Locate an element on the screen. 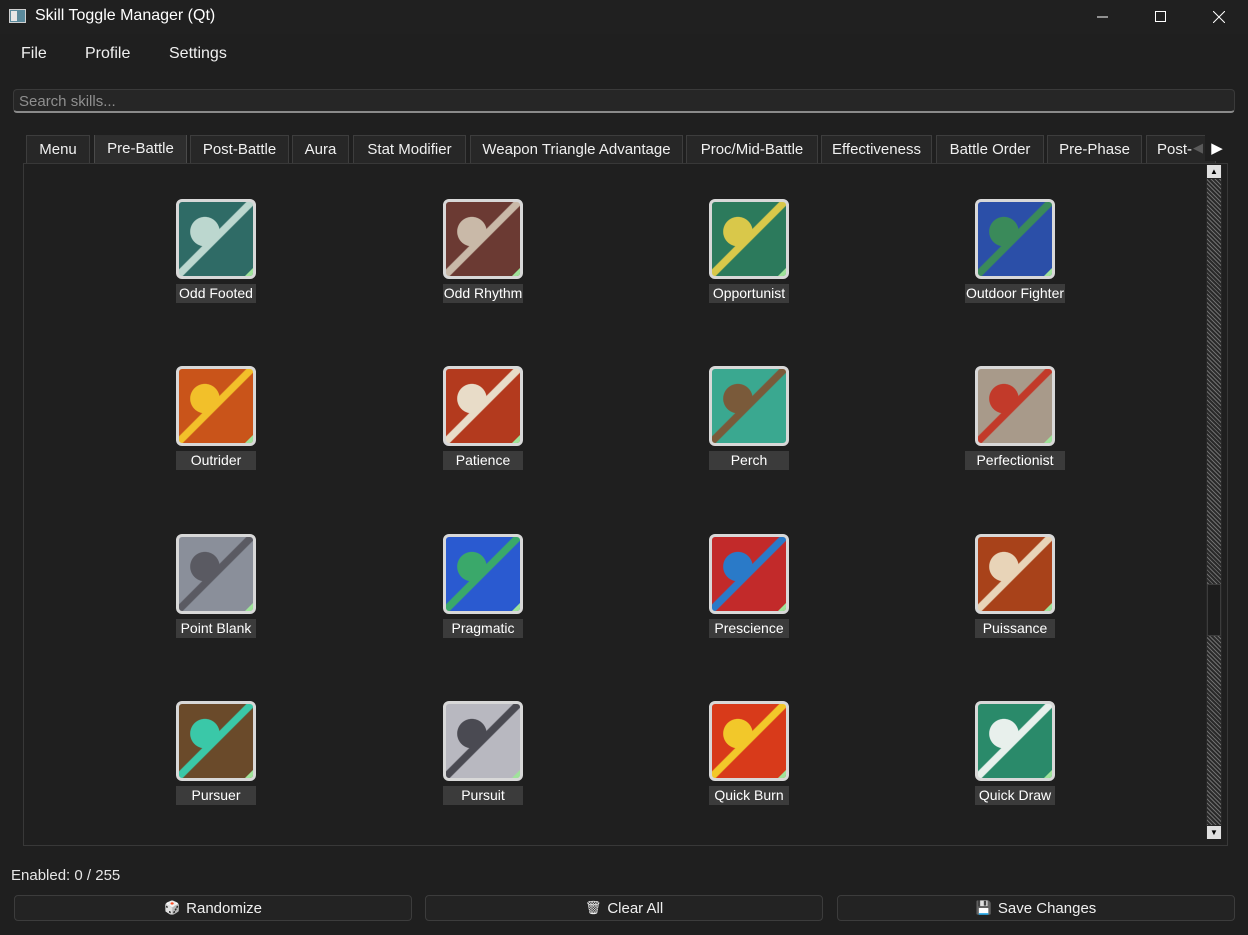  skill-label: Perch is located at coordinates (749, 460).